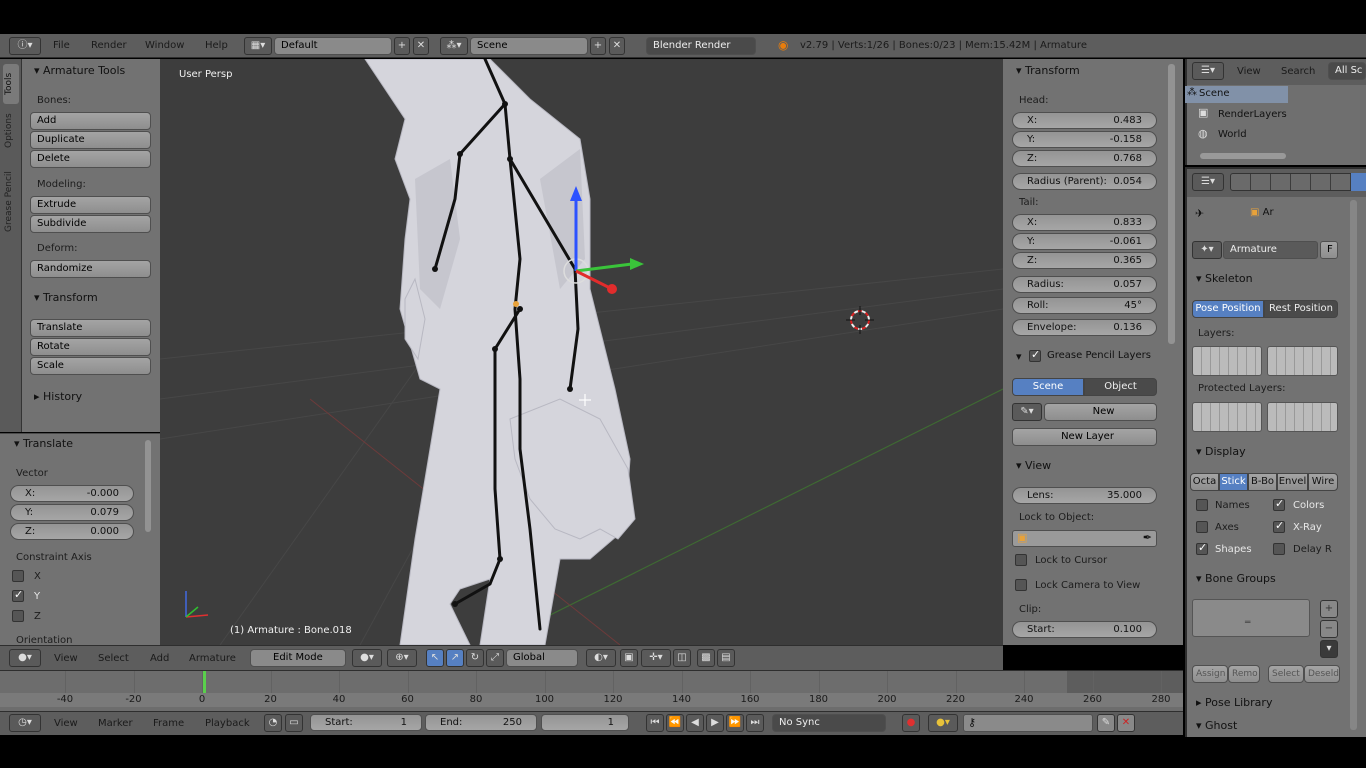 Image resolution: width=1366 pixels, height=768 pixels. What do you see at coordinates (1329, 250) in the screenshot?
I see `fake-user-button: F` at bounding box center [1329, 250].